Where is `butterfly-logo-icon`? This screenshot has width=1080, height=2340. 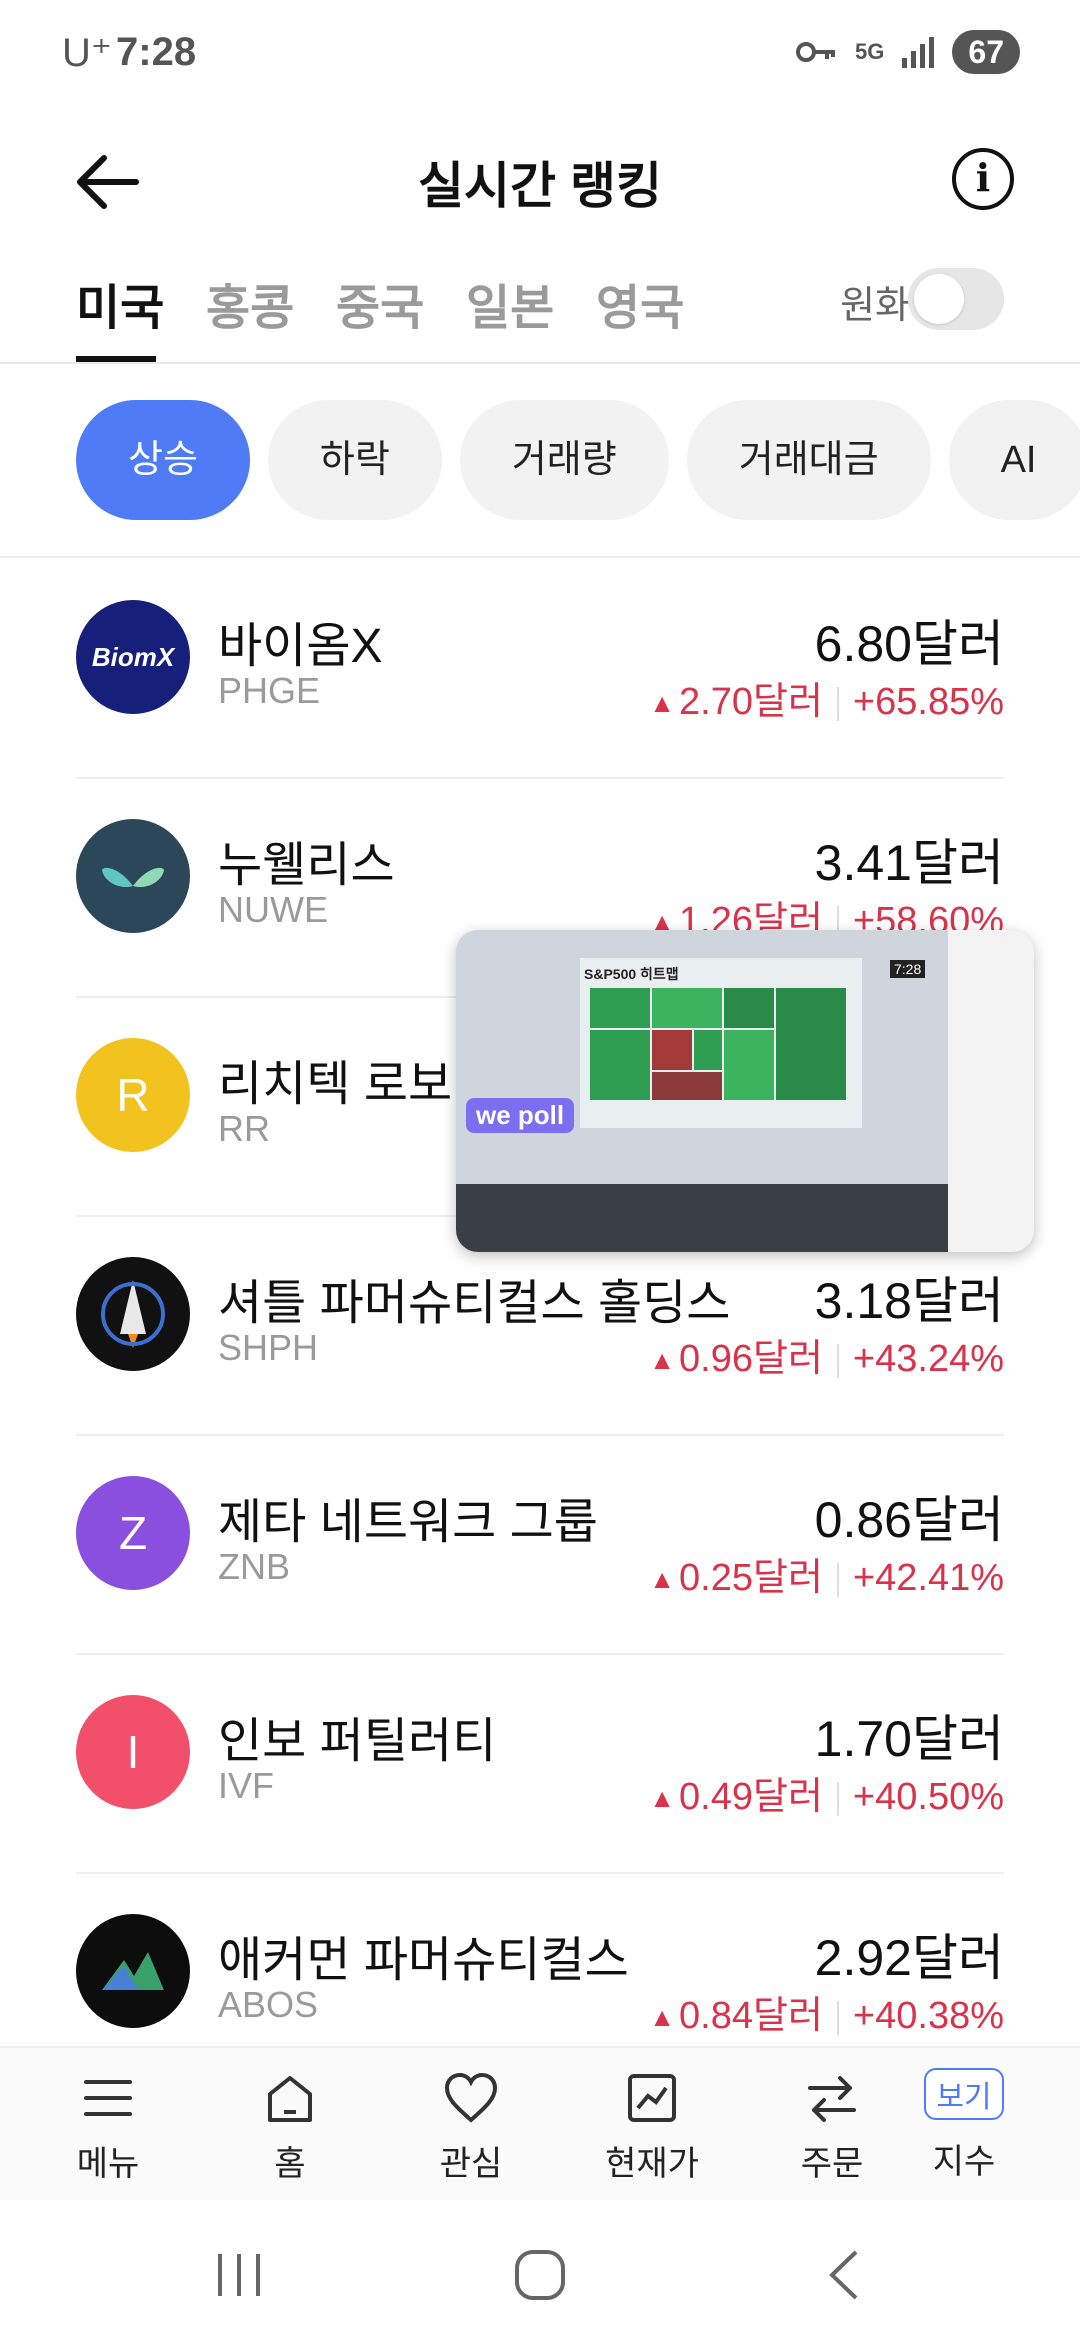
butterfly-logo-icon is located at coordinates (133, 877).